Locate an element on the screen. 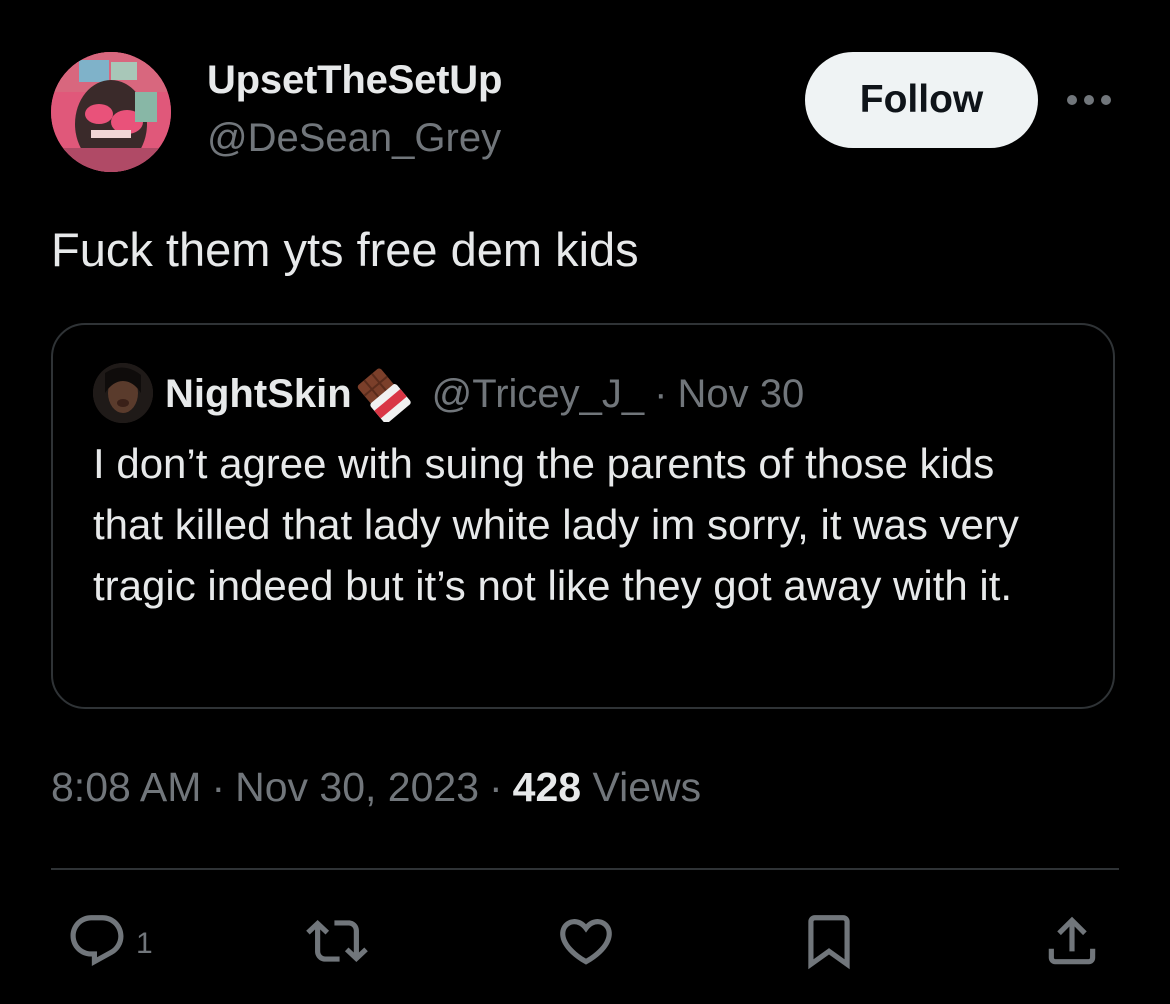 This screenshot has width=1170, height=1004. retweet-button is located at coordinates (337, 941).